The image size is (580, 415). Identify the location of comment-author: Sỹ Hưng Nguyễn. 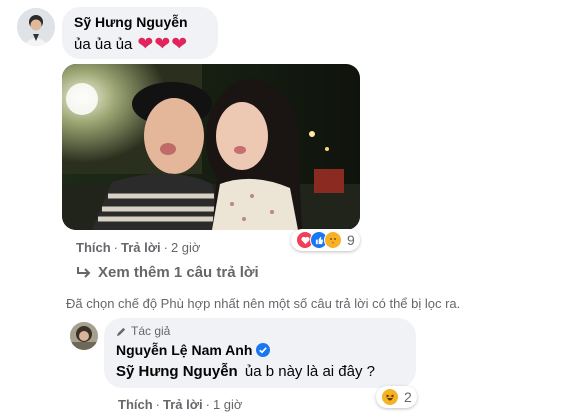
(131, 22).